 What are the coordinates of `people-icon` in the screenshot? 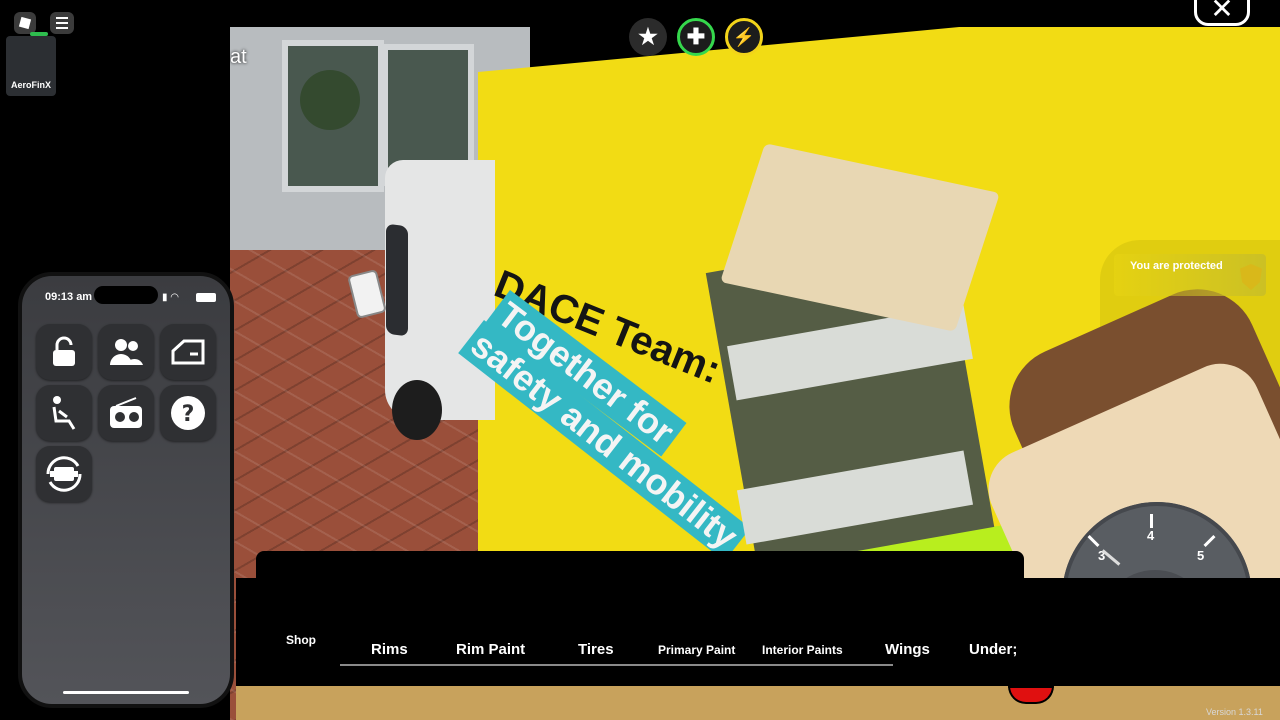 It's located at (126, 352).